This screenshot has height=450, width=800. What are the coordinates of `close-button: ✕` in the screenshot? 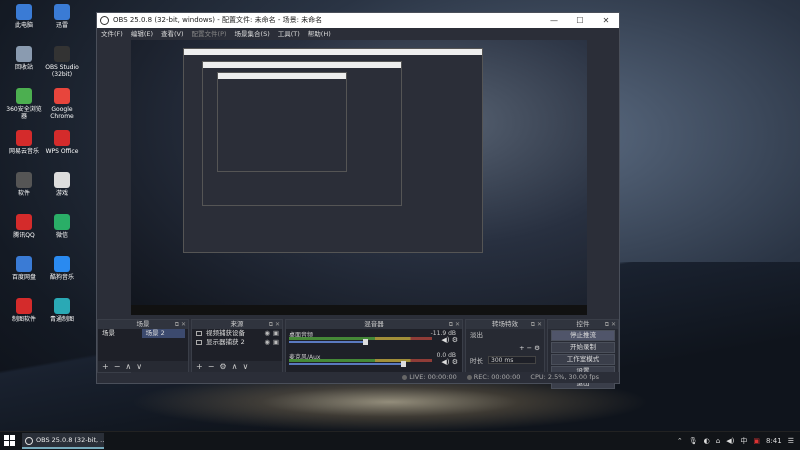 It's located at (606, 20).